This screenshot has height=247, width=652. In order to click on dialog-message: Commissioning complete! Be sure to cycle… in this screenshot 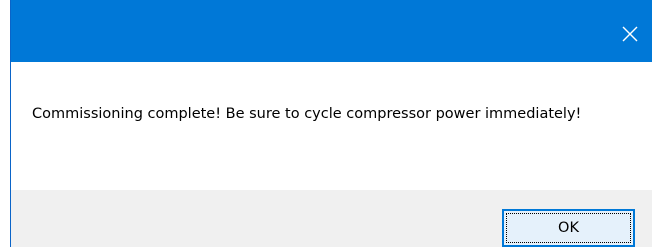, I will do `click(307, 114)`.